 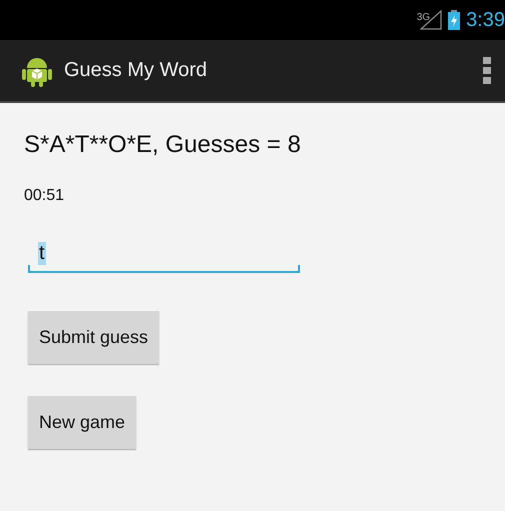 What do you see at coordinates (487, 70) in the screenshot?
I see `overflow-menu-icon` at bounding box center [487, 70].